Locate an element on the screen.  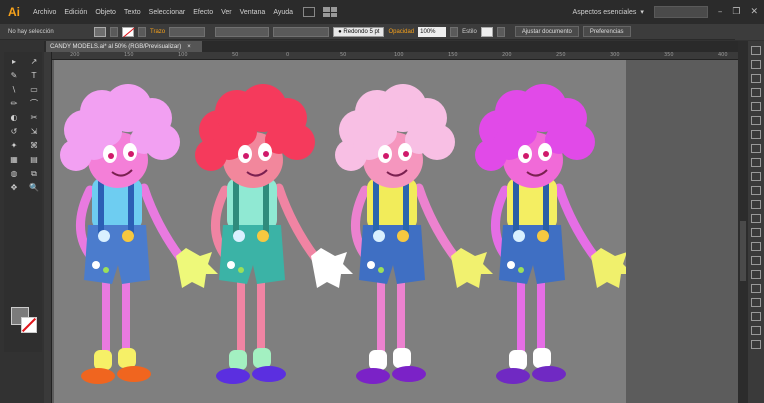
stroke-color-box is located at coordinates (29, 325).